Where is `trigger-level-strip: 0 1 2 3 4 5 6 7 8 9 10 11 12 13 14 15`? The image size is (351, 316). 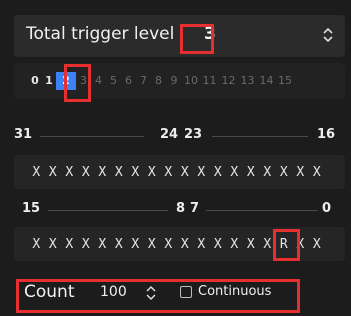 trigger-level-strip: 0 1 2 3 4 5 6 7 8 9 10 11 12 13 14 15 is located at coordinates (179, 81).